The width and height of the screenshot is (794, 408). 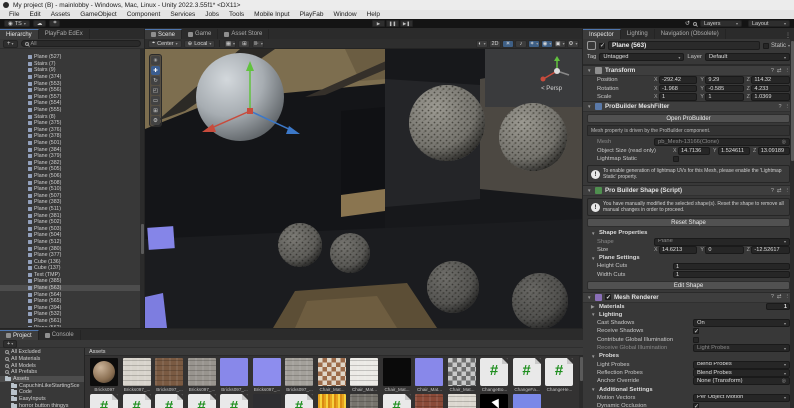 I want to click on x-field: 1, so click(x=678, y=97).